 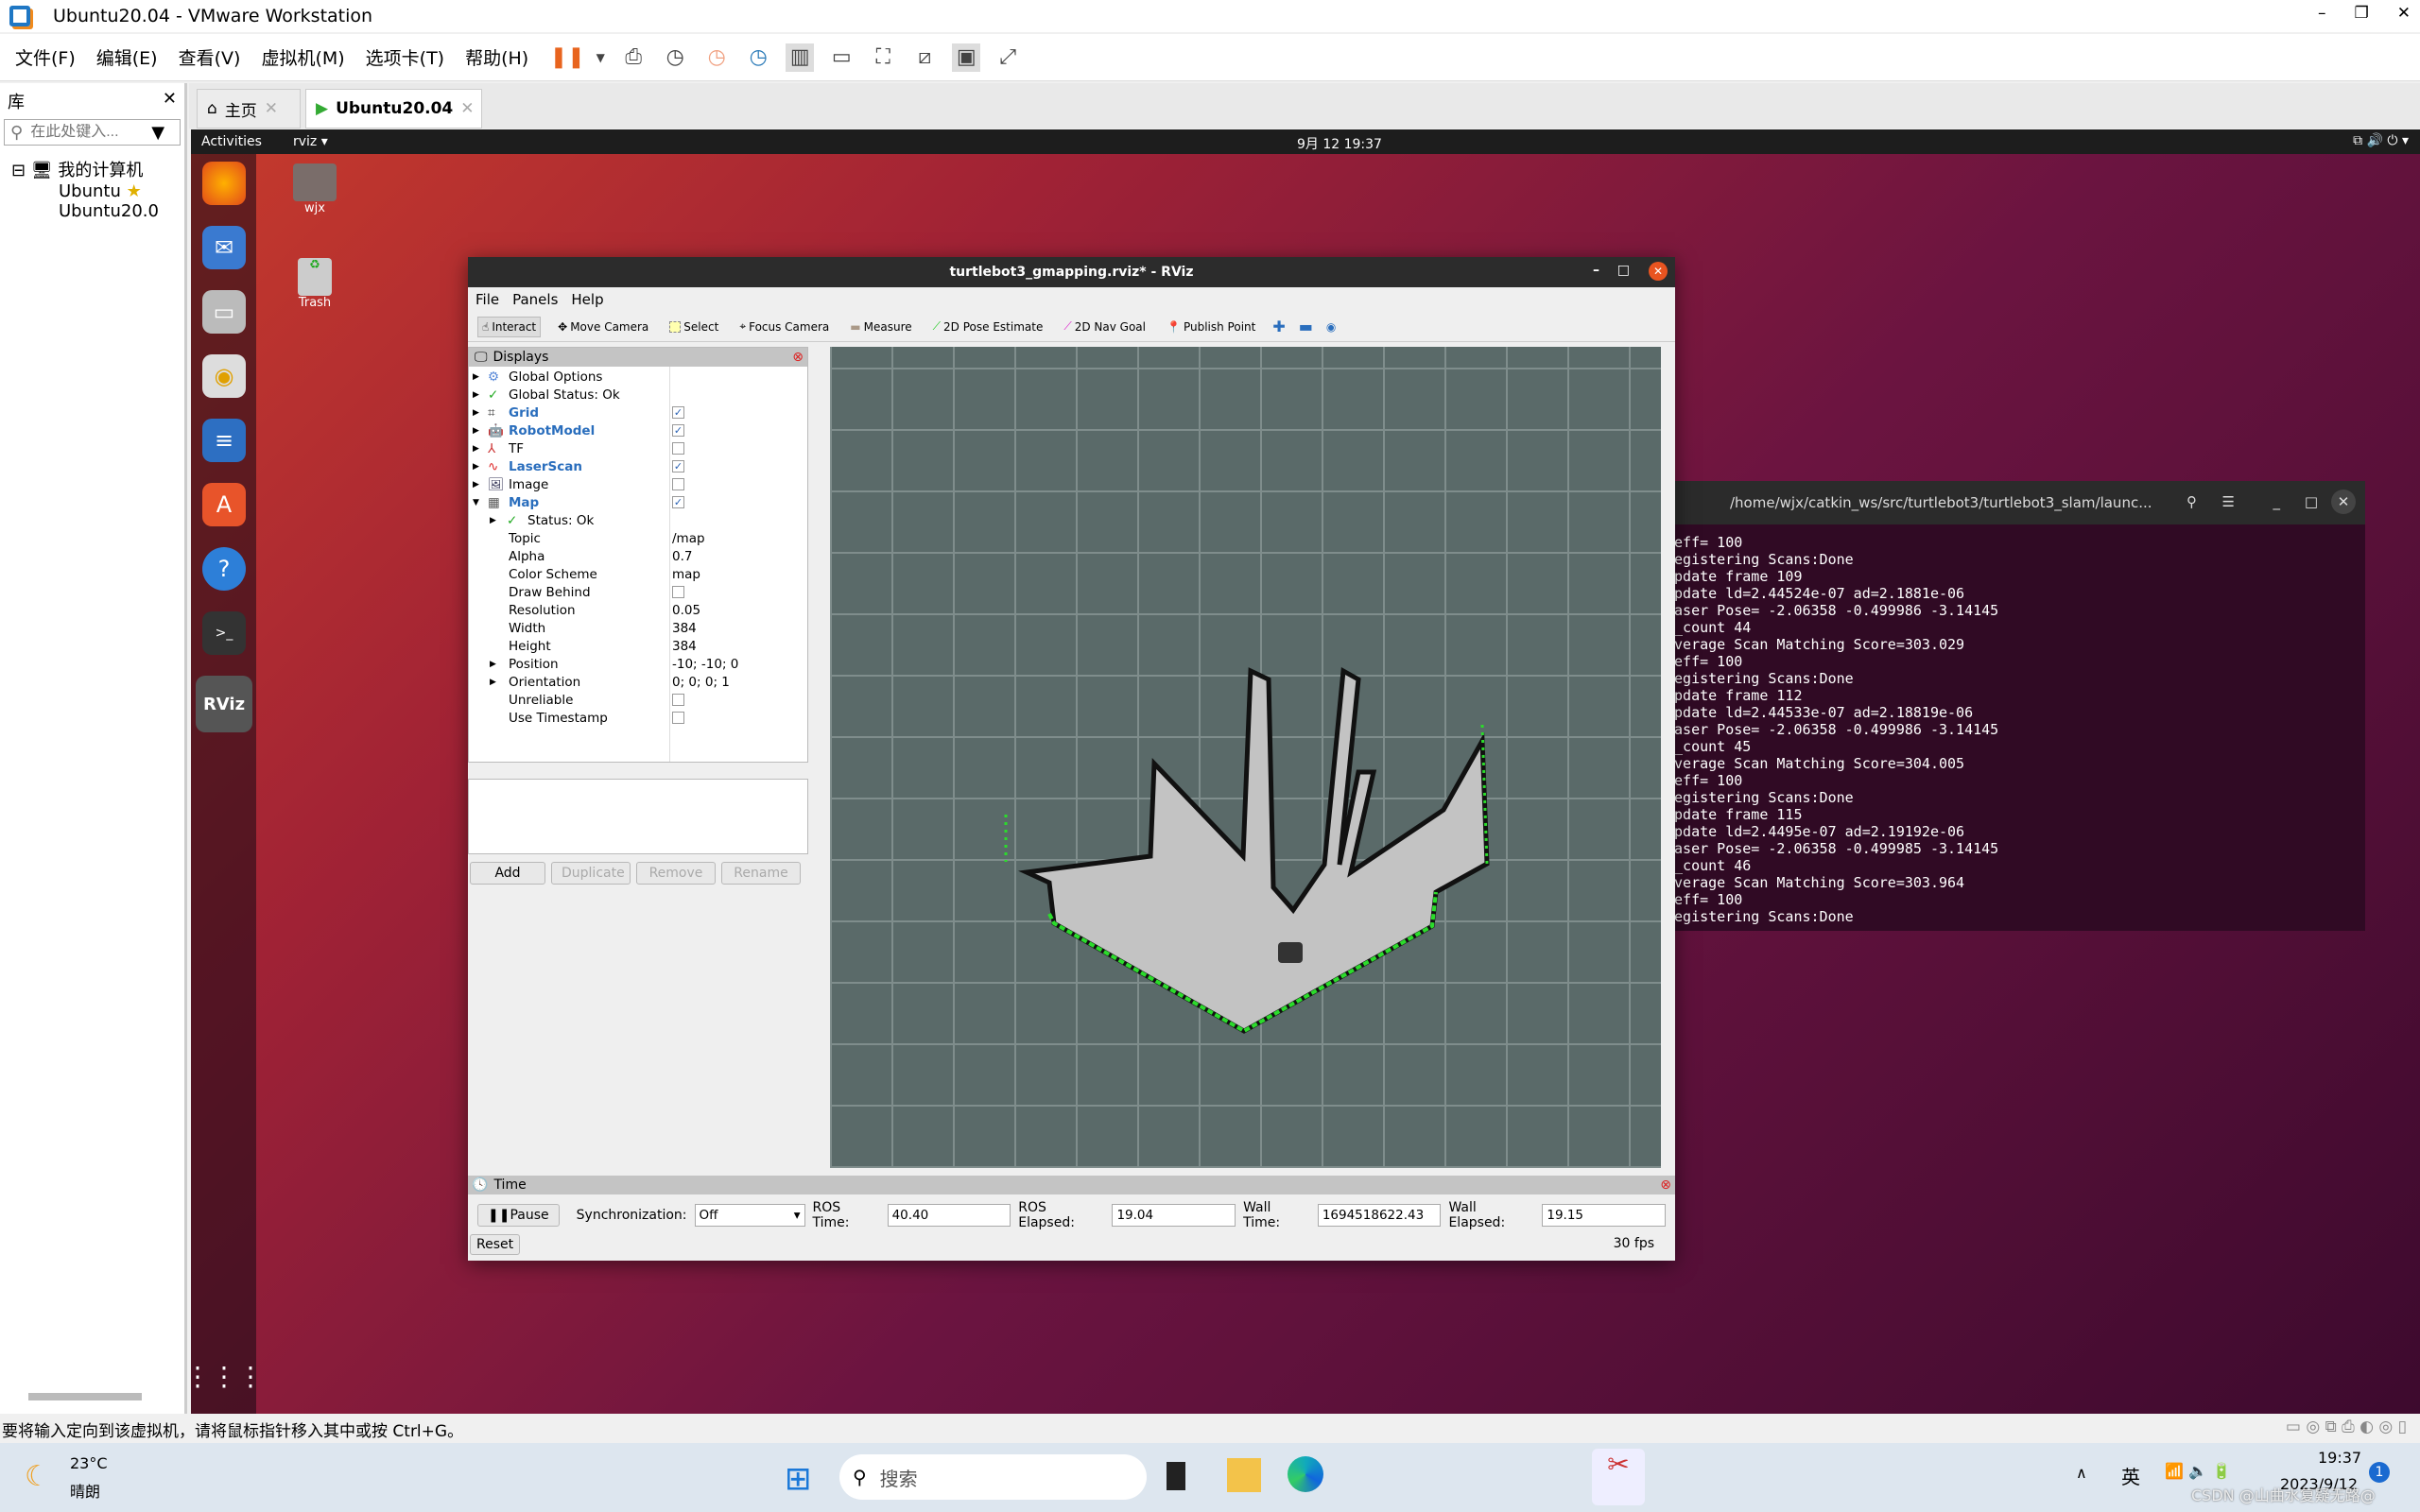 I want to click on property-value: 384, so click(x=685, y=646).